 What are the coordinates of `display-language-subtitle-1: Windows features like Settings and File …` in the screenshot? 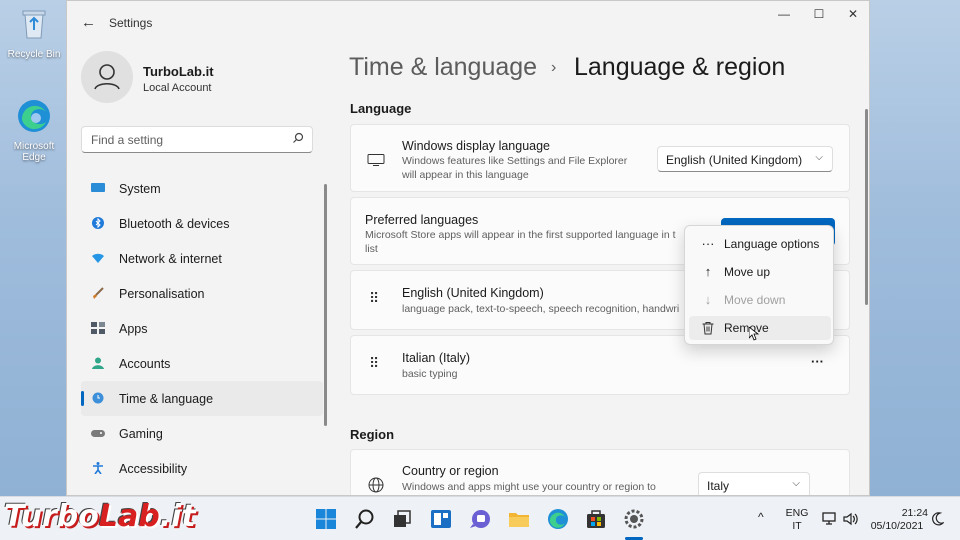 It's located at (515, 161).